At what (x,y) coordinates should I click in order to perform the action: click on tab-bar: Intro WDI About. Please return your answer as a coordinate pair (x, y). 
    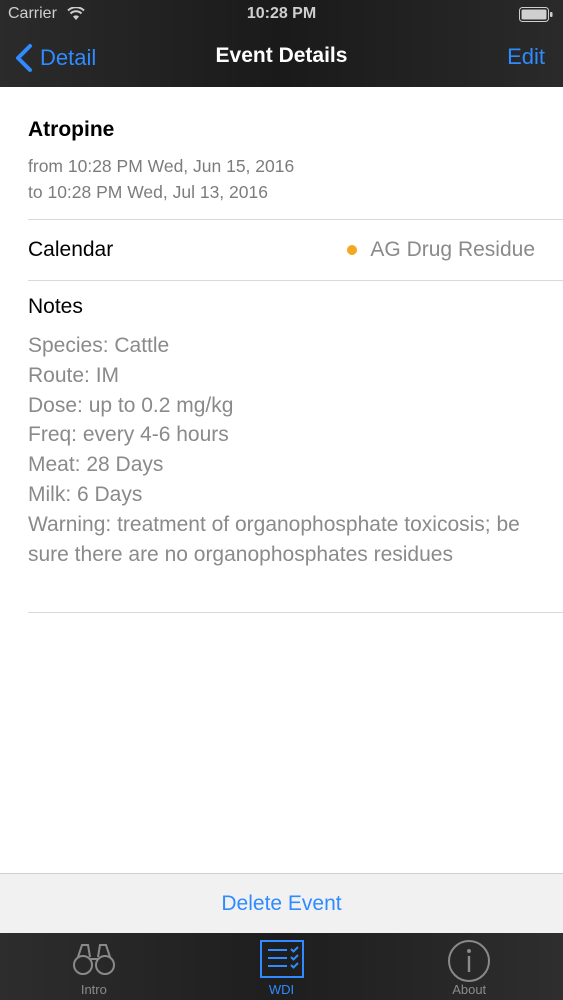
    Looking at the image, I should click on (281, 966).